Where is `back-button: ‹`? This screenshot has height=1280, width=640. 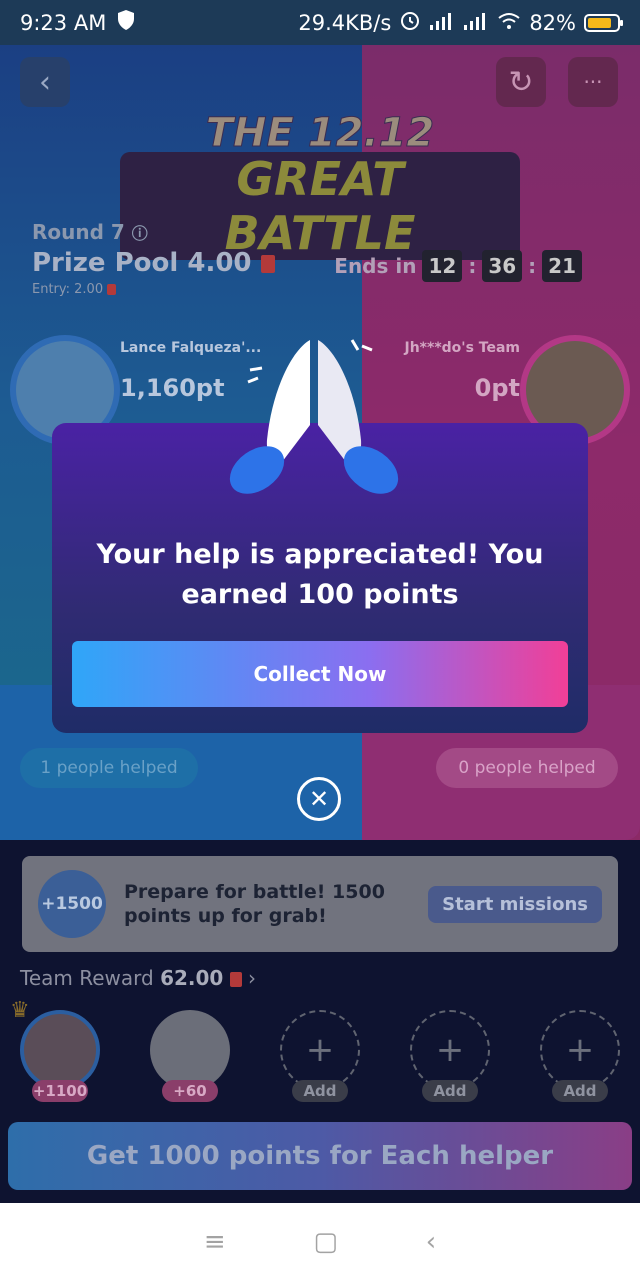 back-button: ‹ is located at coordinates (45, 82).